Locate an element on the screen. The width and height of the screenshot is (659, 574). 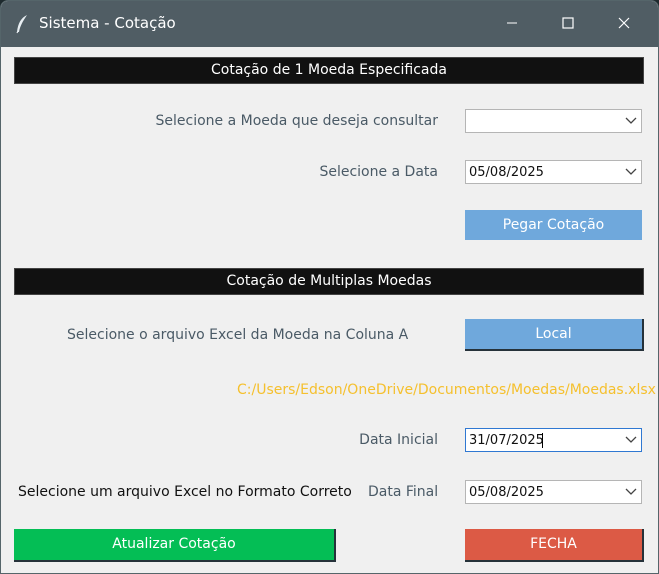
local-button: Local is located at coordinates (554, 335).